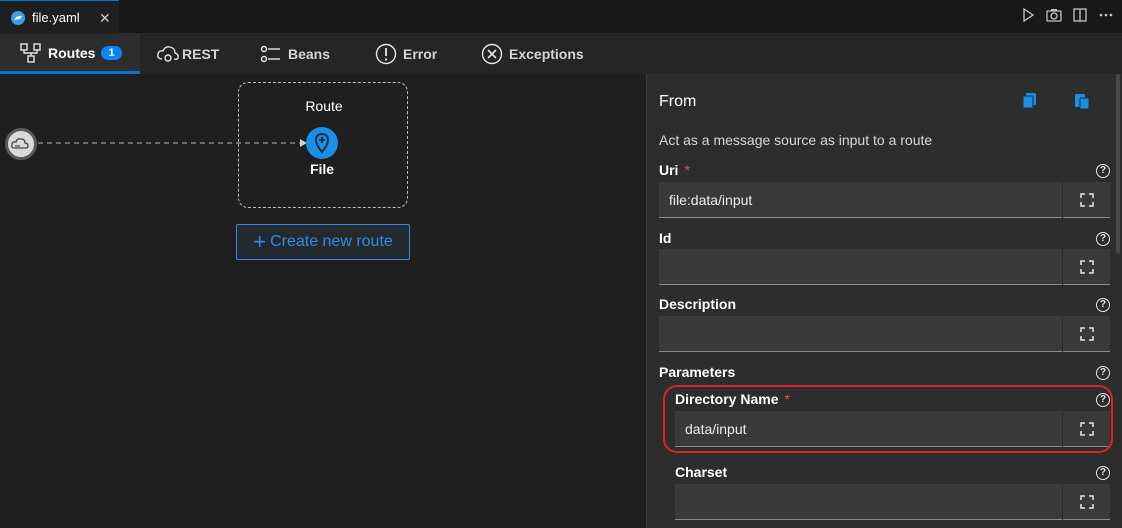  What do you see at coordinates (111, 52) in the screenshot?
I see `routes-count-badge: 1` at bounding box center [111, 52].